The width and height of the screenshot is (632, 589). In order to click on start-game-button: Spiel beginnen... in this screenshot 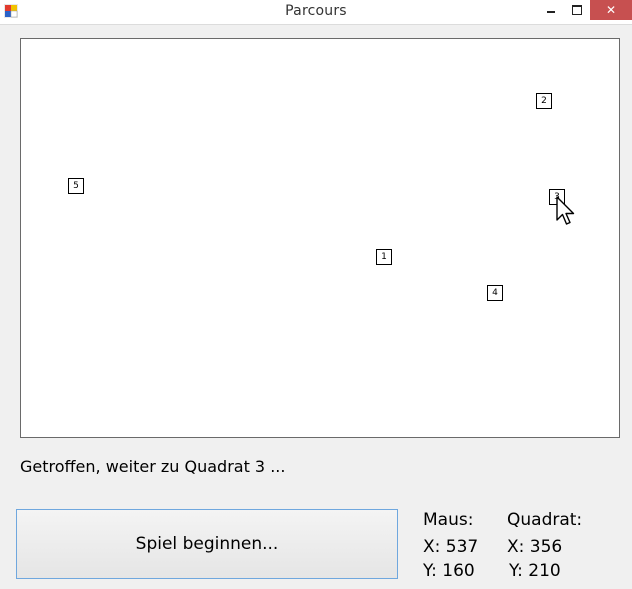, I will do `click(207, 544)`.